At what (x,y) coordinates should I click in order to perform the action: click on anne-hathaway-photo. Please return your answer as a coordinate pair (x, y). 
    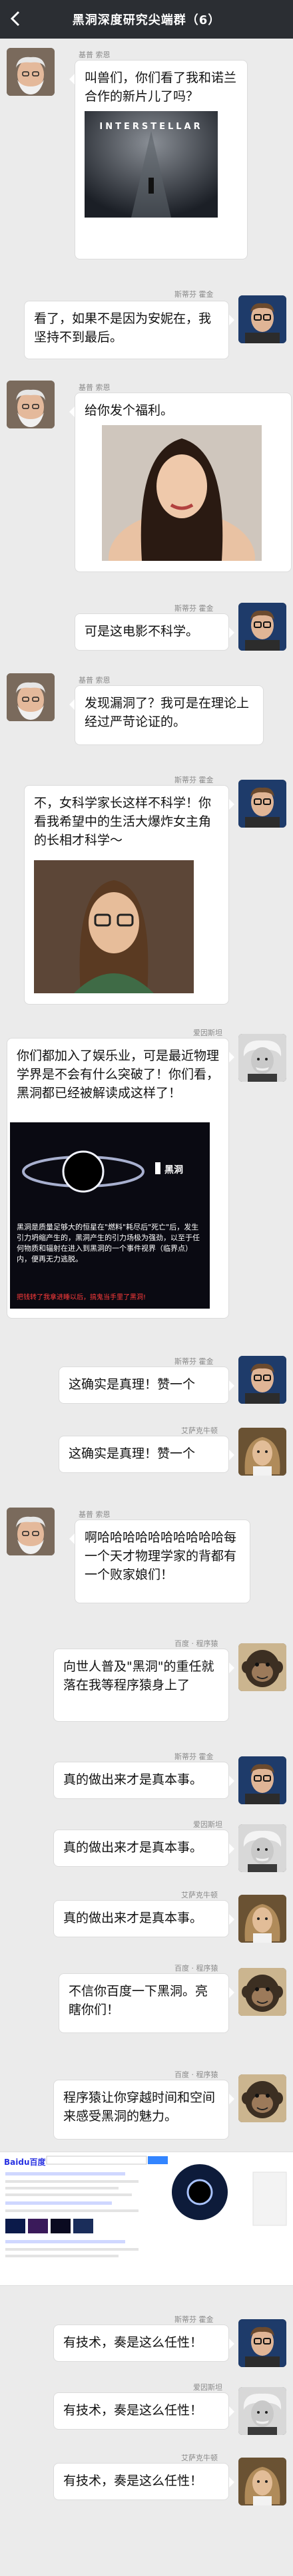
    Looking at the image, I should click on (182, 493).